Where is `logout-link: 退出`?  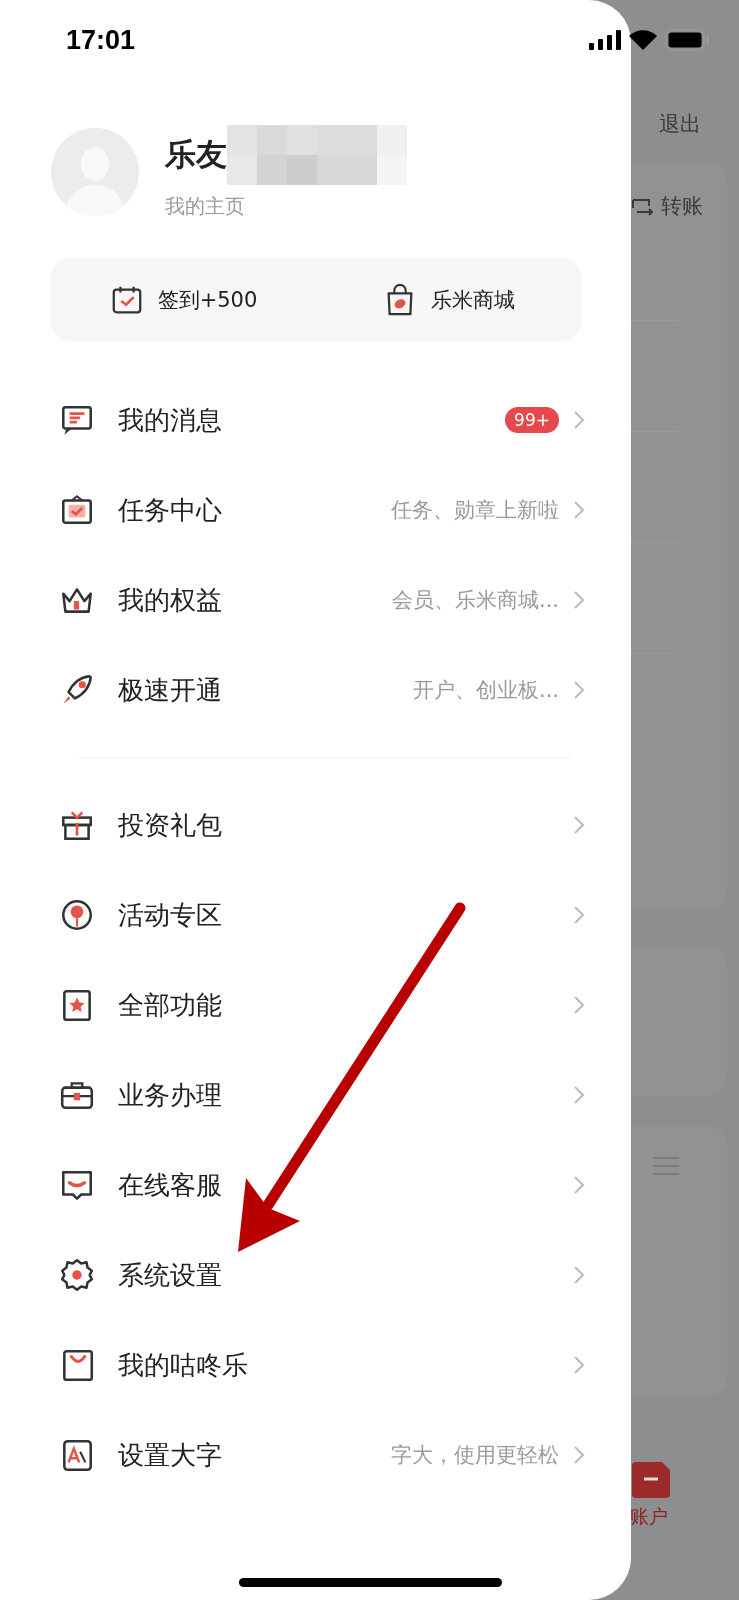 logout-link: 退出 is located at coordinates (680, 124).